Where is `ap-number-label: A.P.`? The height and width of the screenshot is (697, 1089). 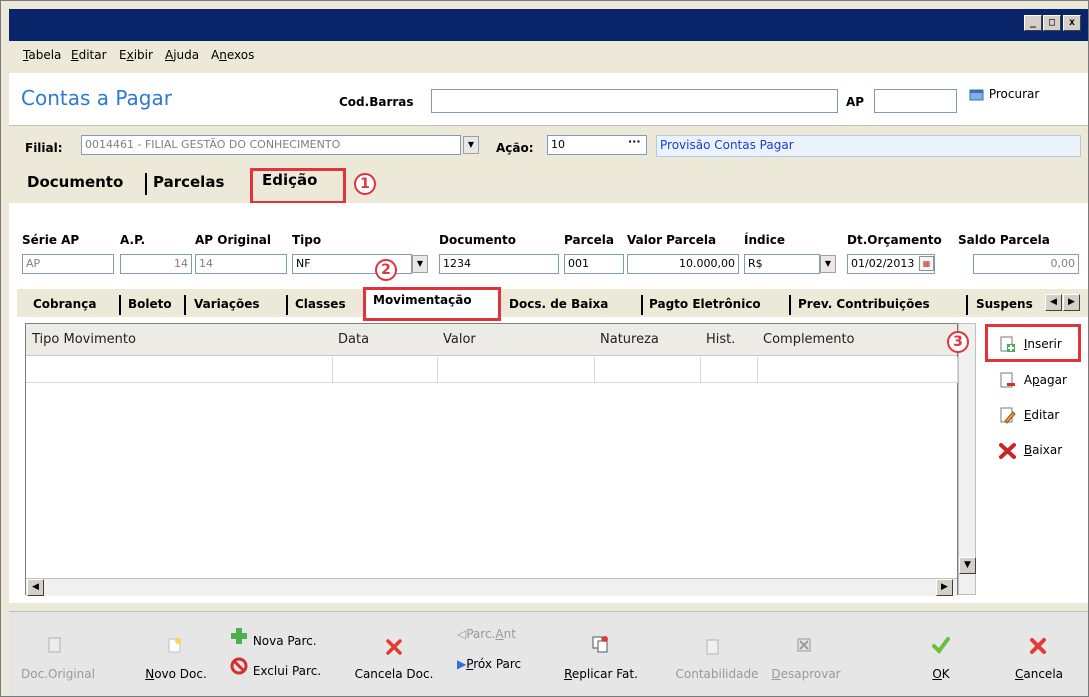
ap-number-label: A.P. is located at coordinates (133, 240).